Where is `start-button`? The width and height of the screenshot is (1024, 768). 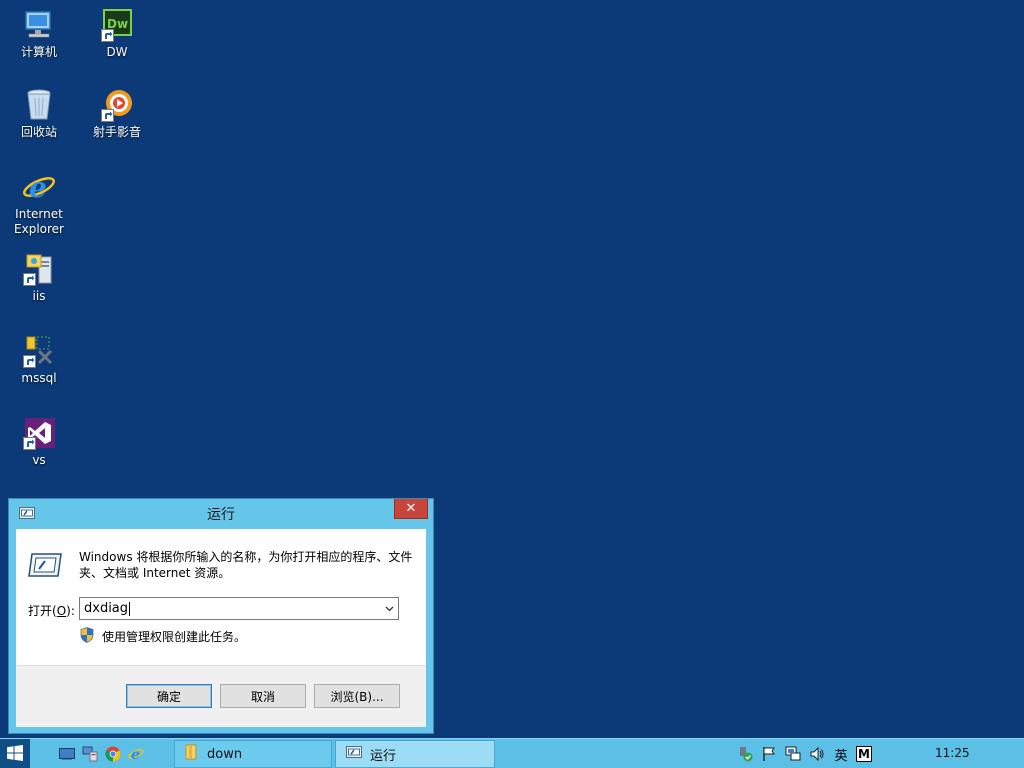
start-button is located at coordinates (15, 753).